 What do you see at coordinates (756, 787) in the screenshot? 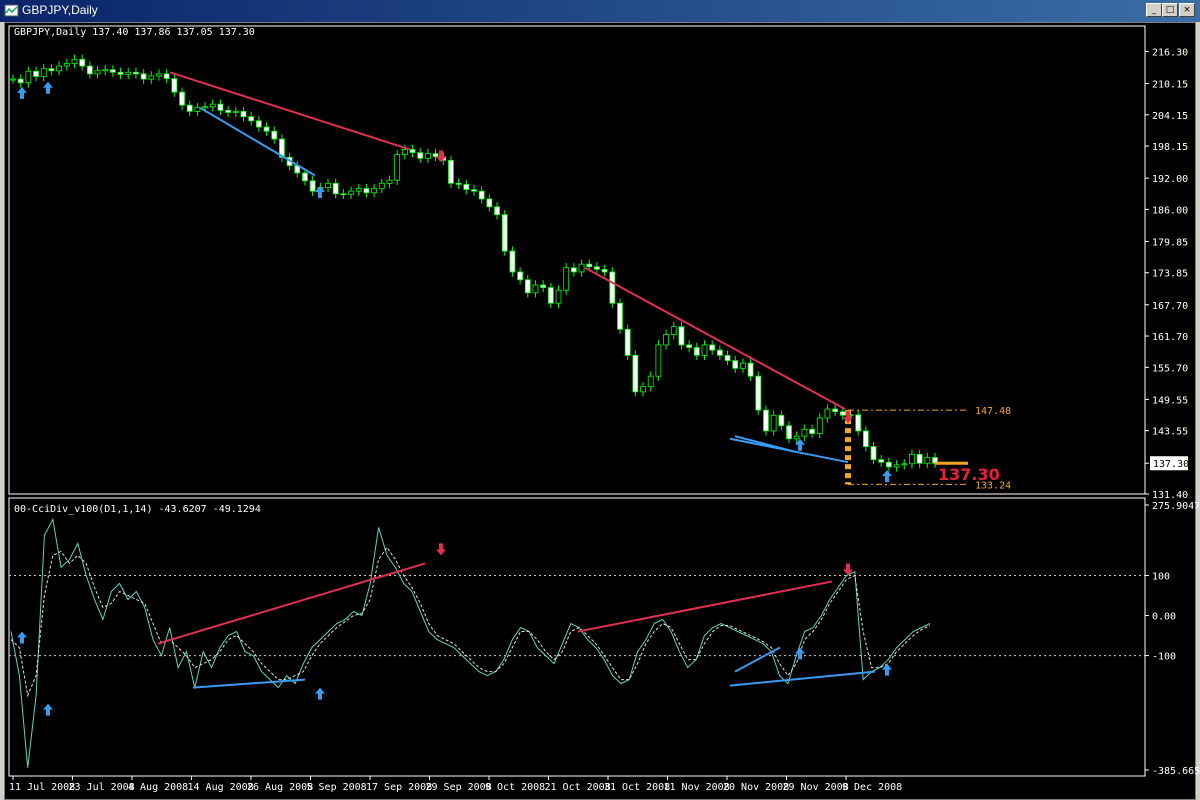
I see `x-tick-label: 20 Nov 2008` at bounding box center [756, 787].